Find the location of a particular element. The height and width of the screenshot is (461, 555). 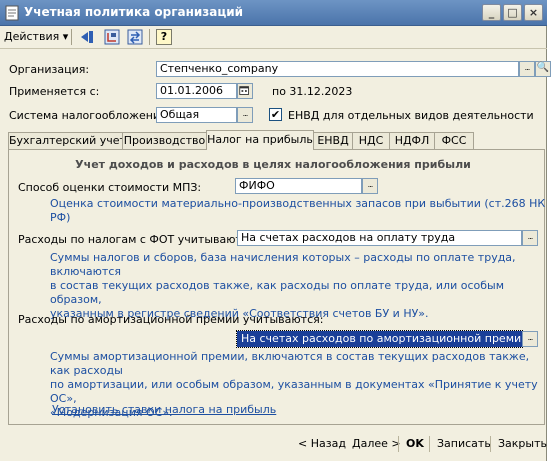

applies-from-label: Применяется с: is located at coordinates (54, 91).